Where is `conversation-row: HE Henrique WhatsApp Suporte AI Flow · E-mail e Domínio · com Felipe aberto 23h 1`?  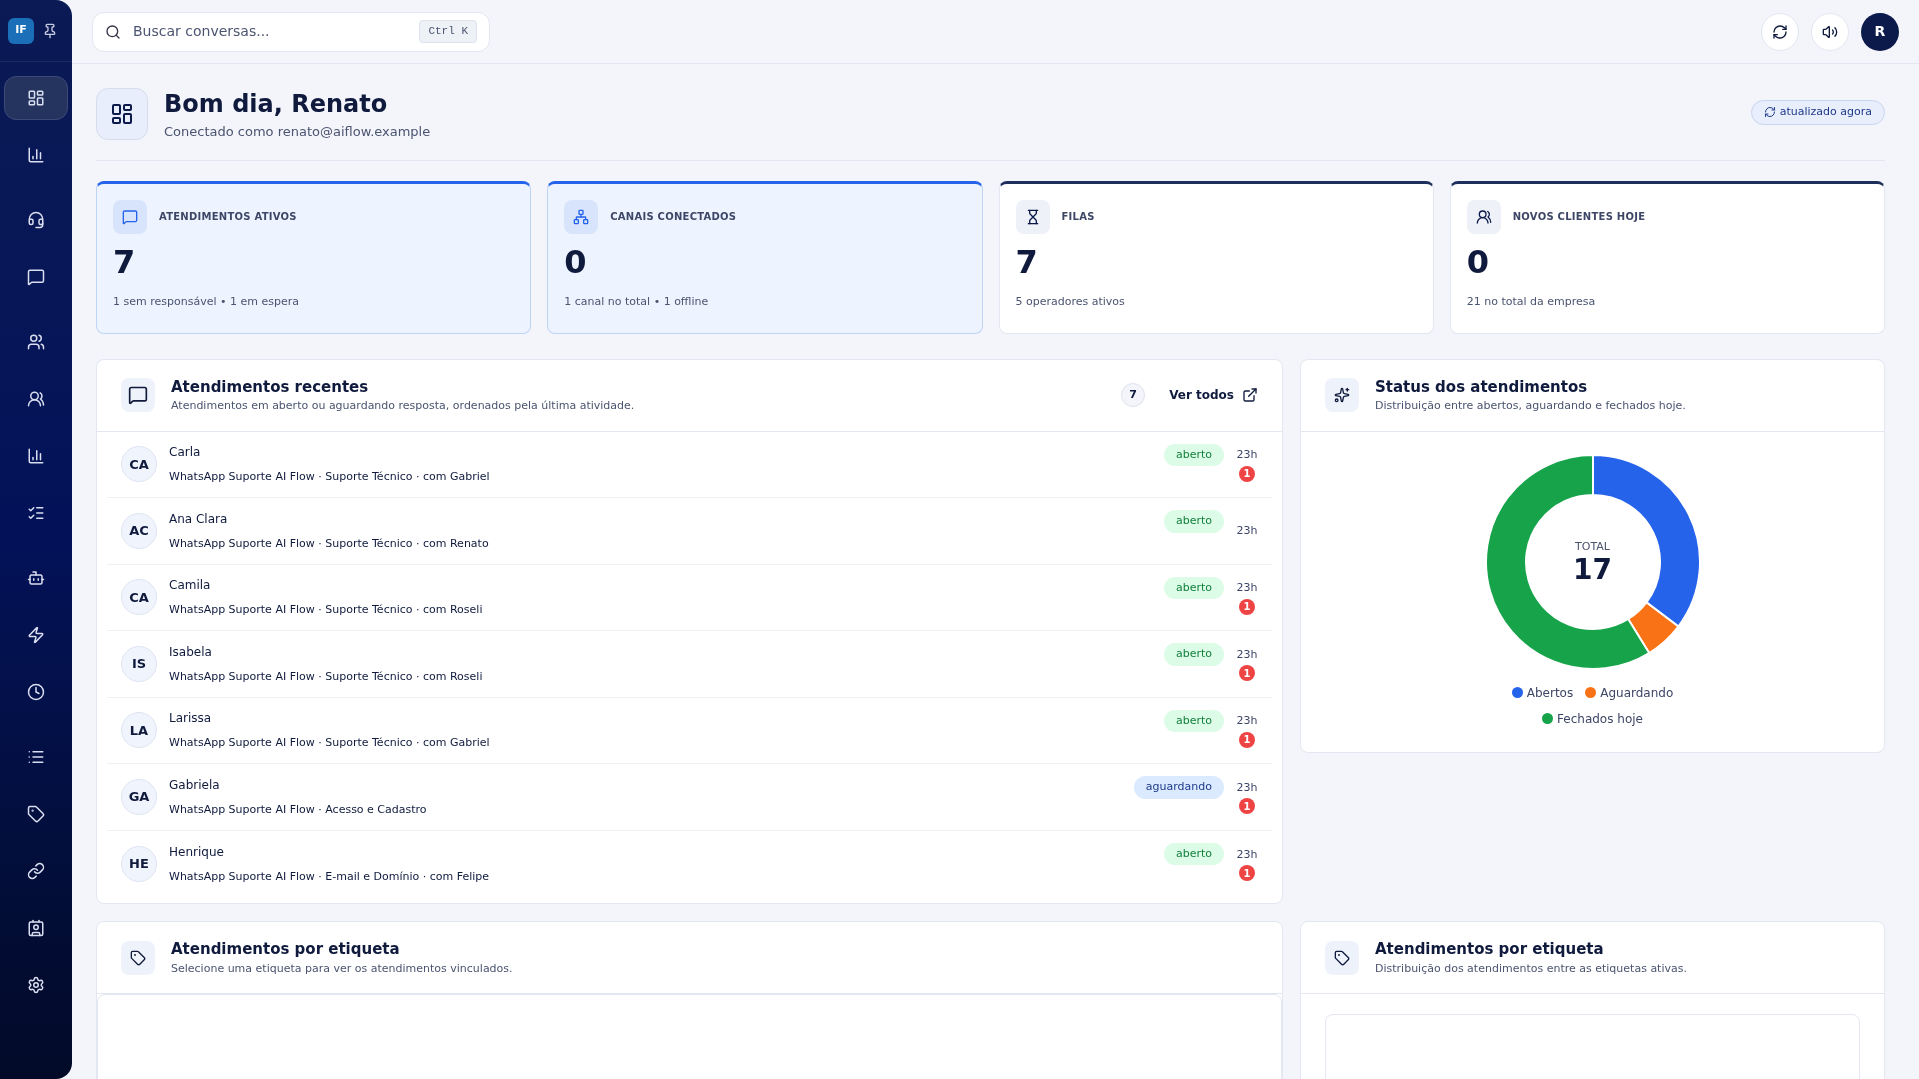 conversation-row: HE Henrique WhatsApp Suporte AI Flow · E-mail e Domínio · com Felipe aberto 23h 1 is located at coordinates (689, 863).